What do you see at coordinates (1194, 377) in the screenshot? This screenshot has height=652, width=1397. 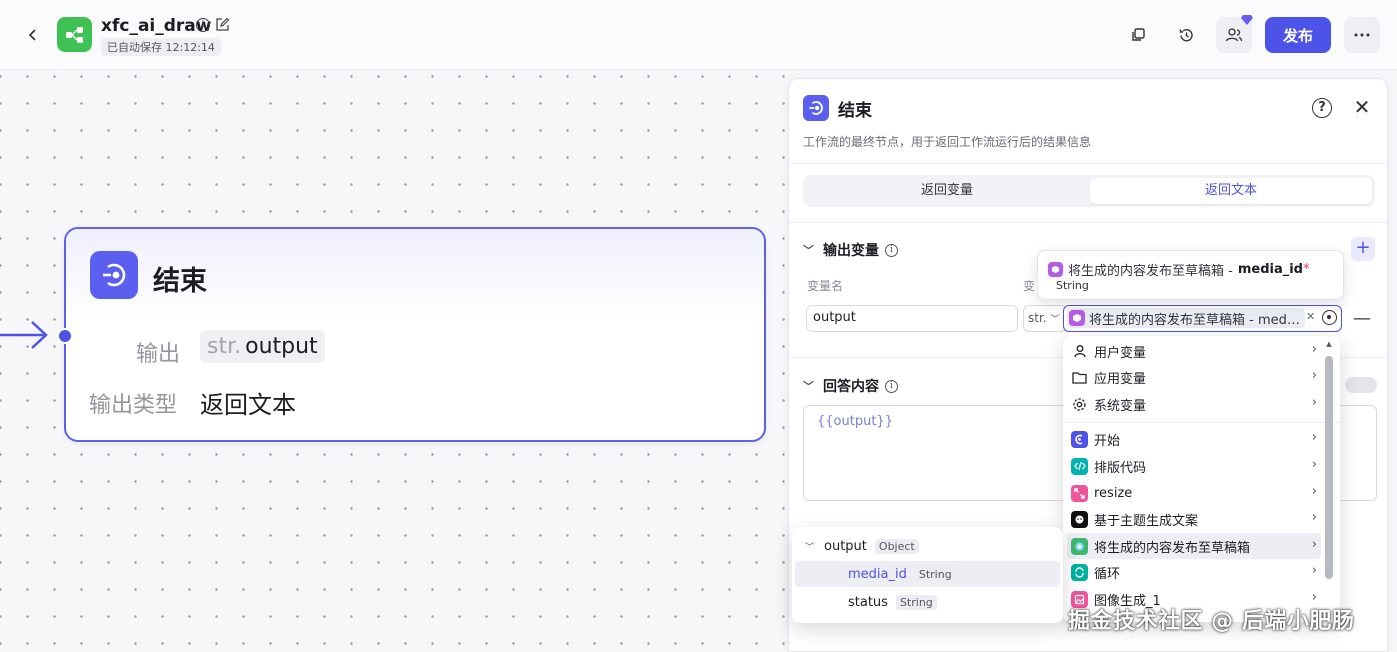 I see `menu-item-app-variables: 应用变量 ›` at bounding box center [1194, 377].